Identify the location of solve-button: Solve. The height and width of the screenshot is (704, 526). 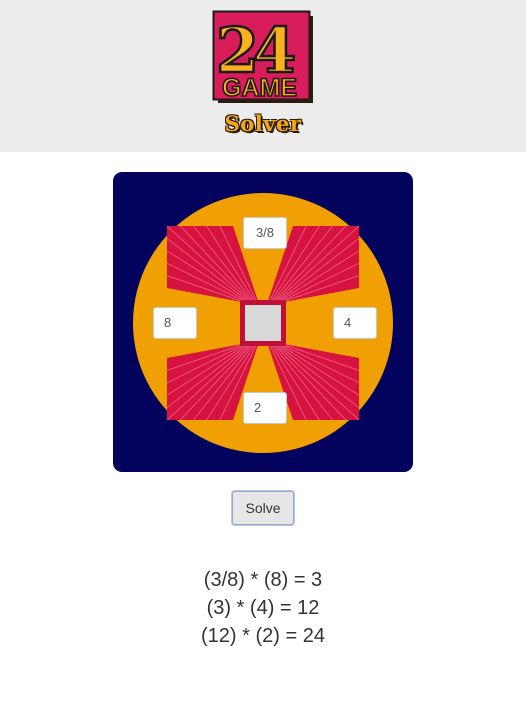
(263, 508).